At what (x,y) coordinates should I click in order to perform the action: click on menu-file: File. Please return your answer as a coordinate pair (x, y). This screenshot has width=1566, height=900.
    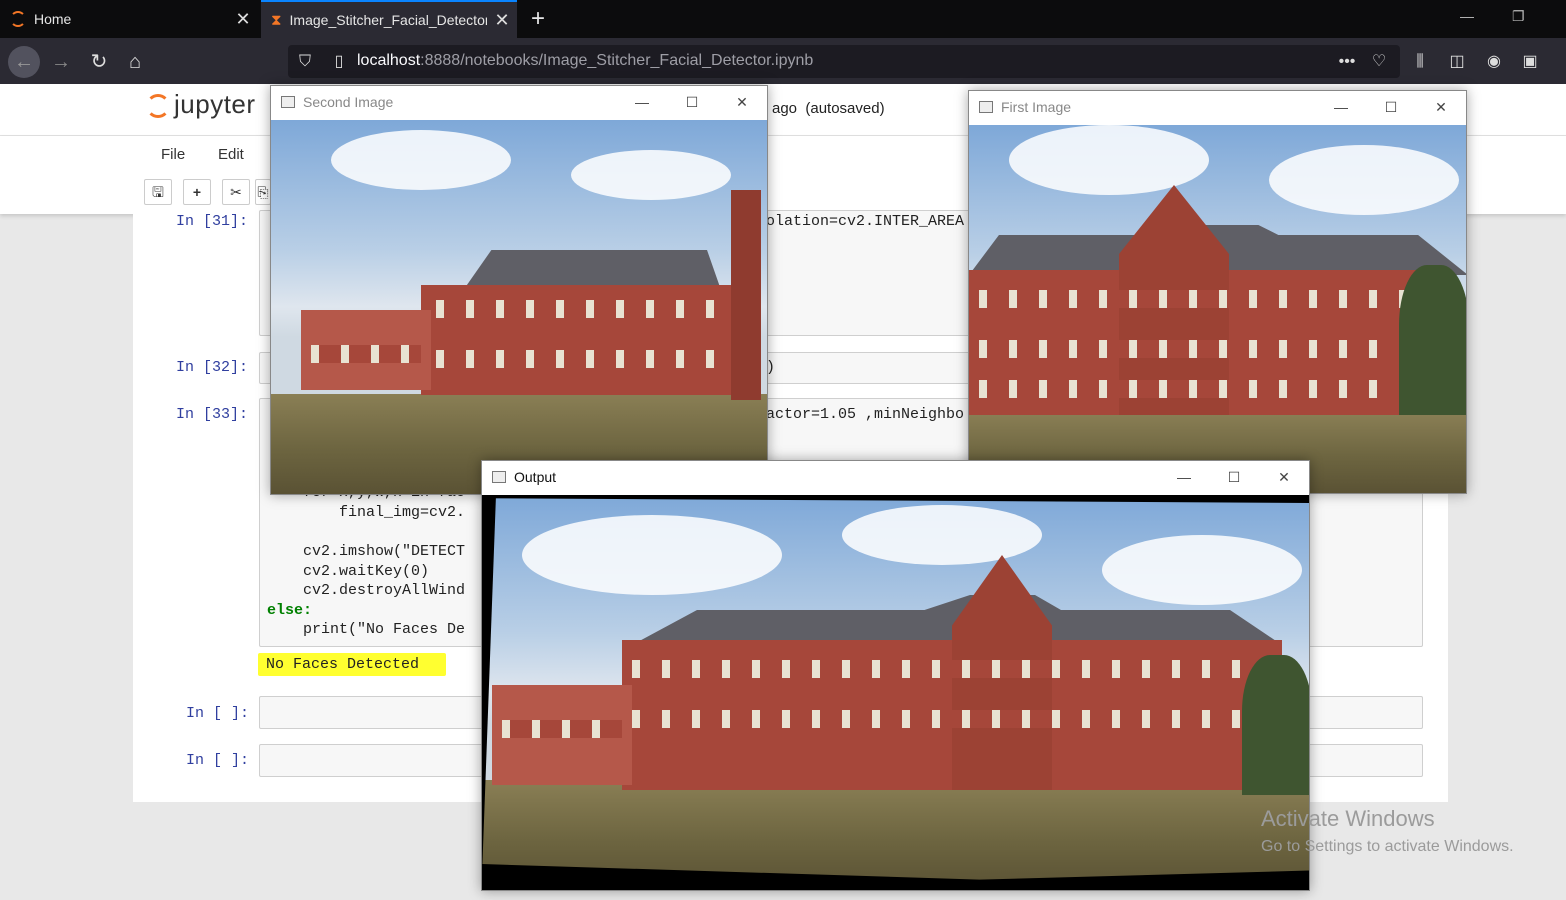
    Looking at the image, I should click on (173, 154).